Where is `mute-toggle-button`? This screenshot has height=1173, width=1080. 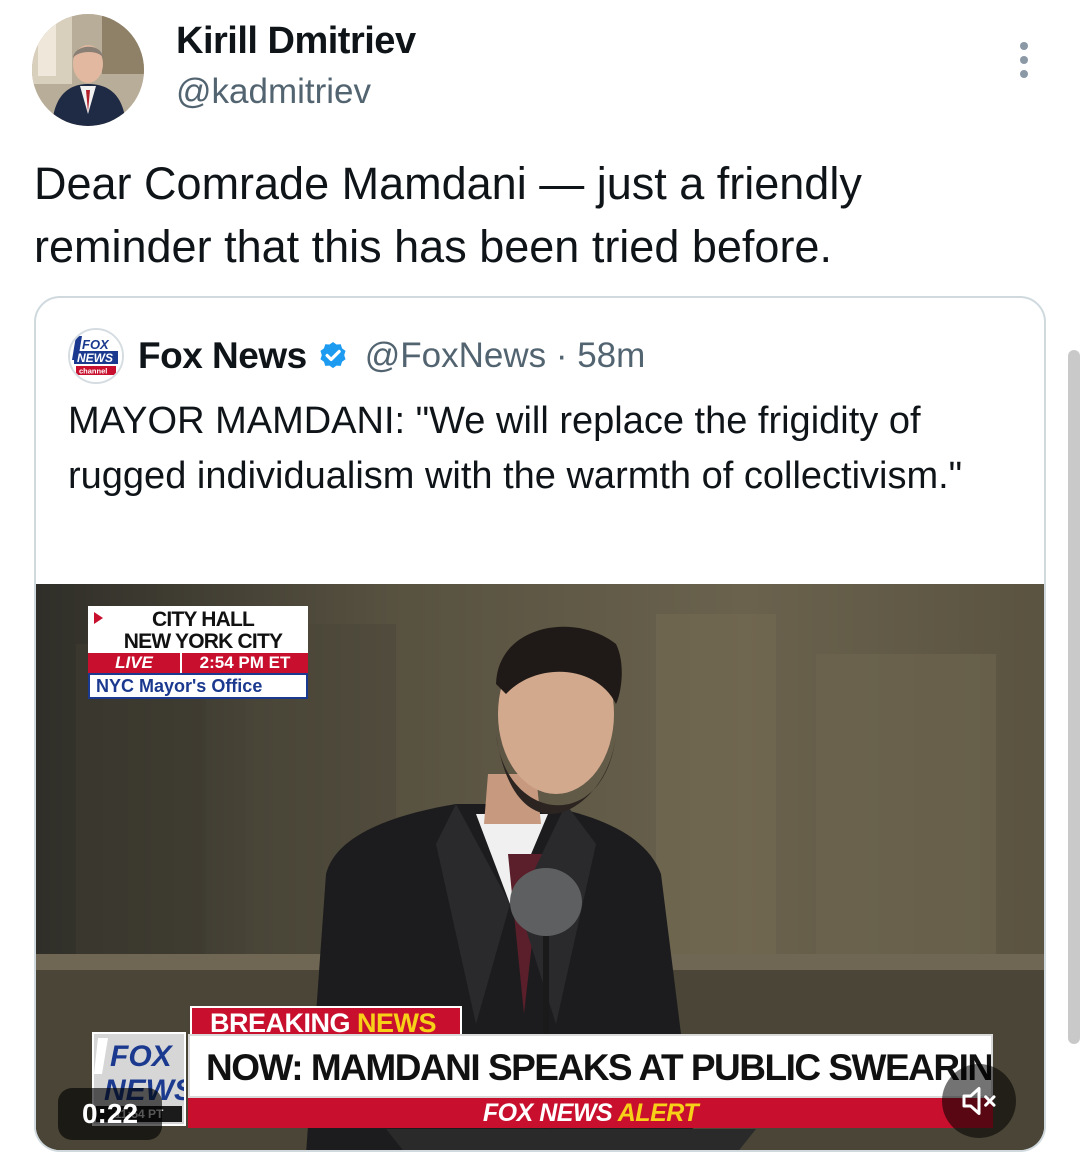 mute-toggle-button is located at coordinates (979, 1101).